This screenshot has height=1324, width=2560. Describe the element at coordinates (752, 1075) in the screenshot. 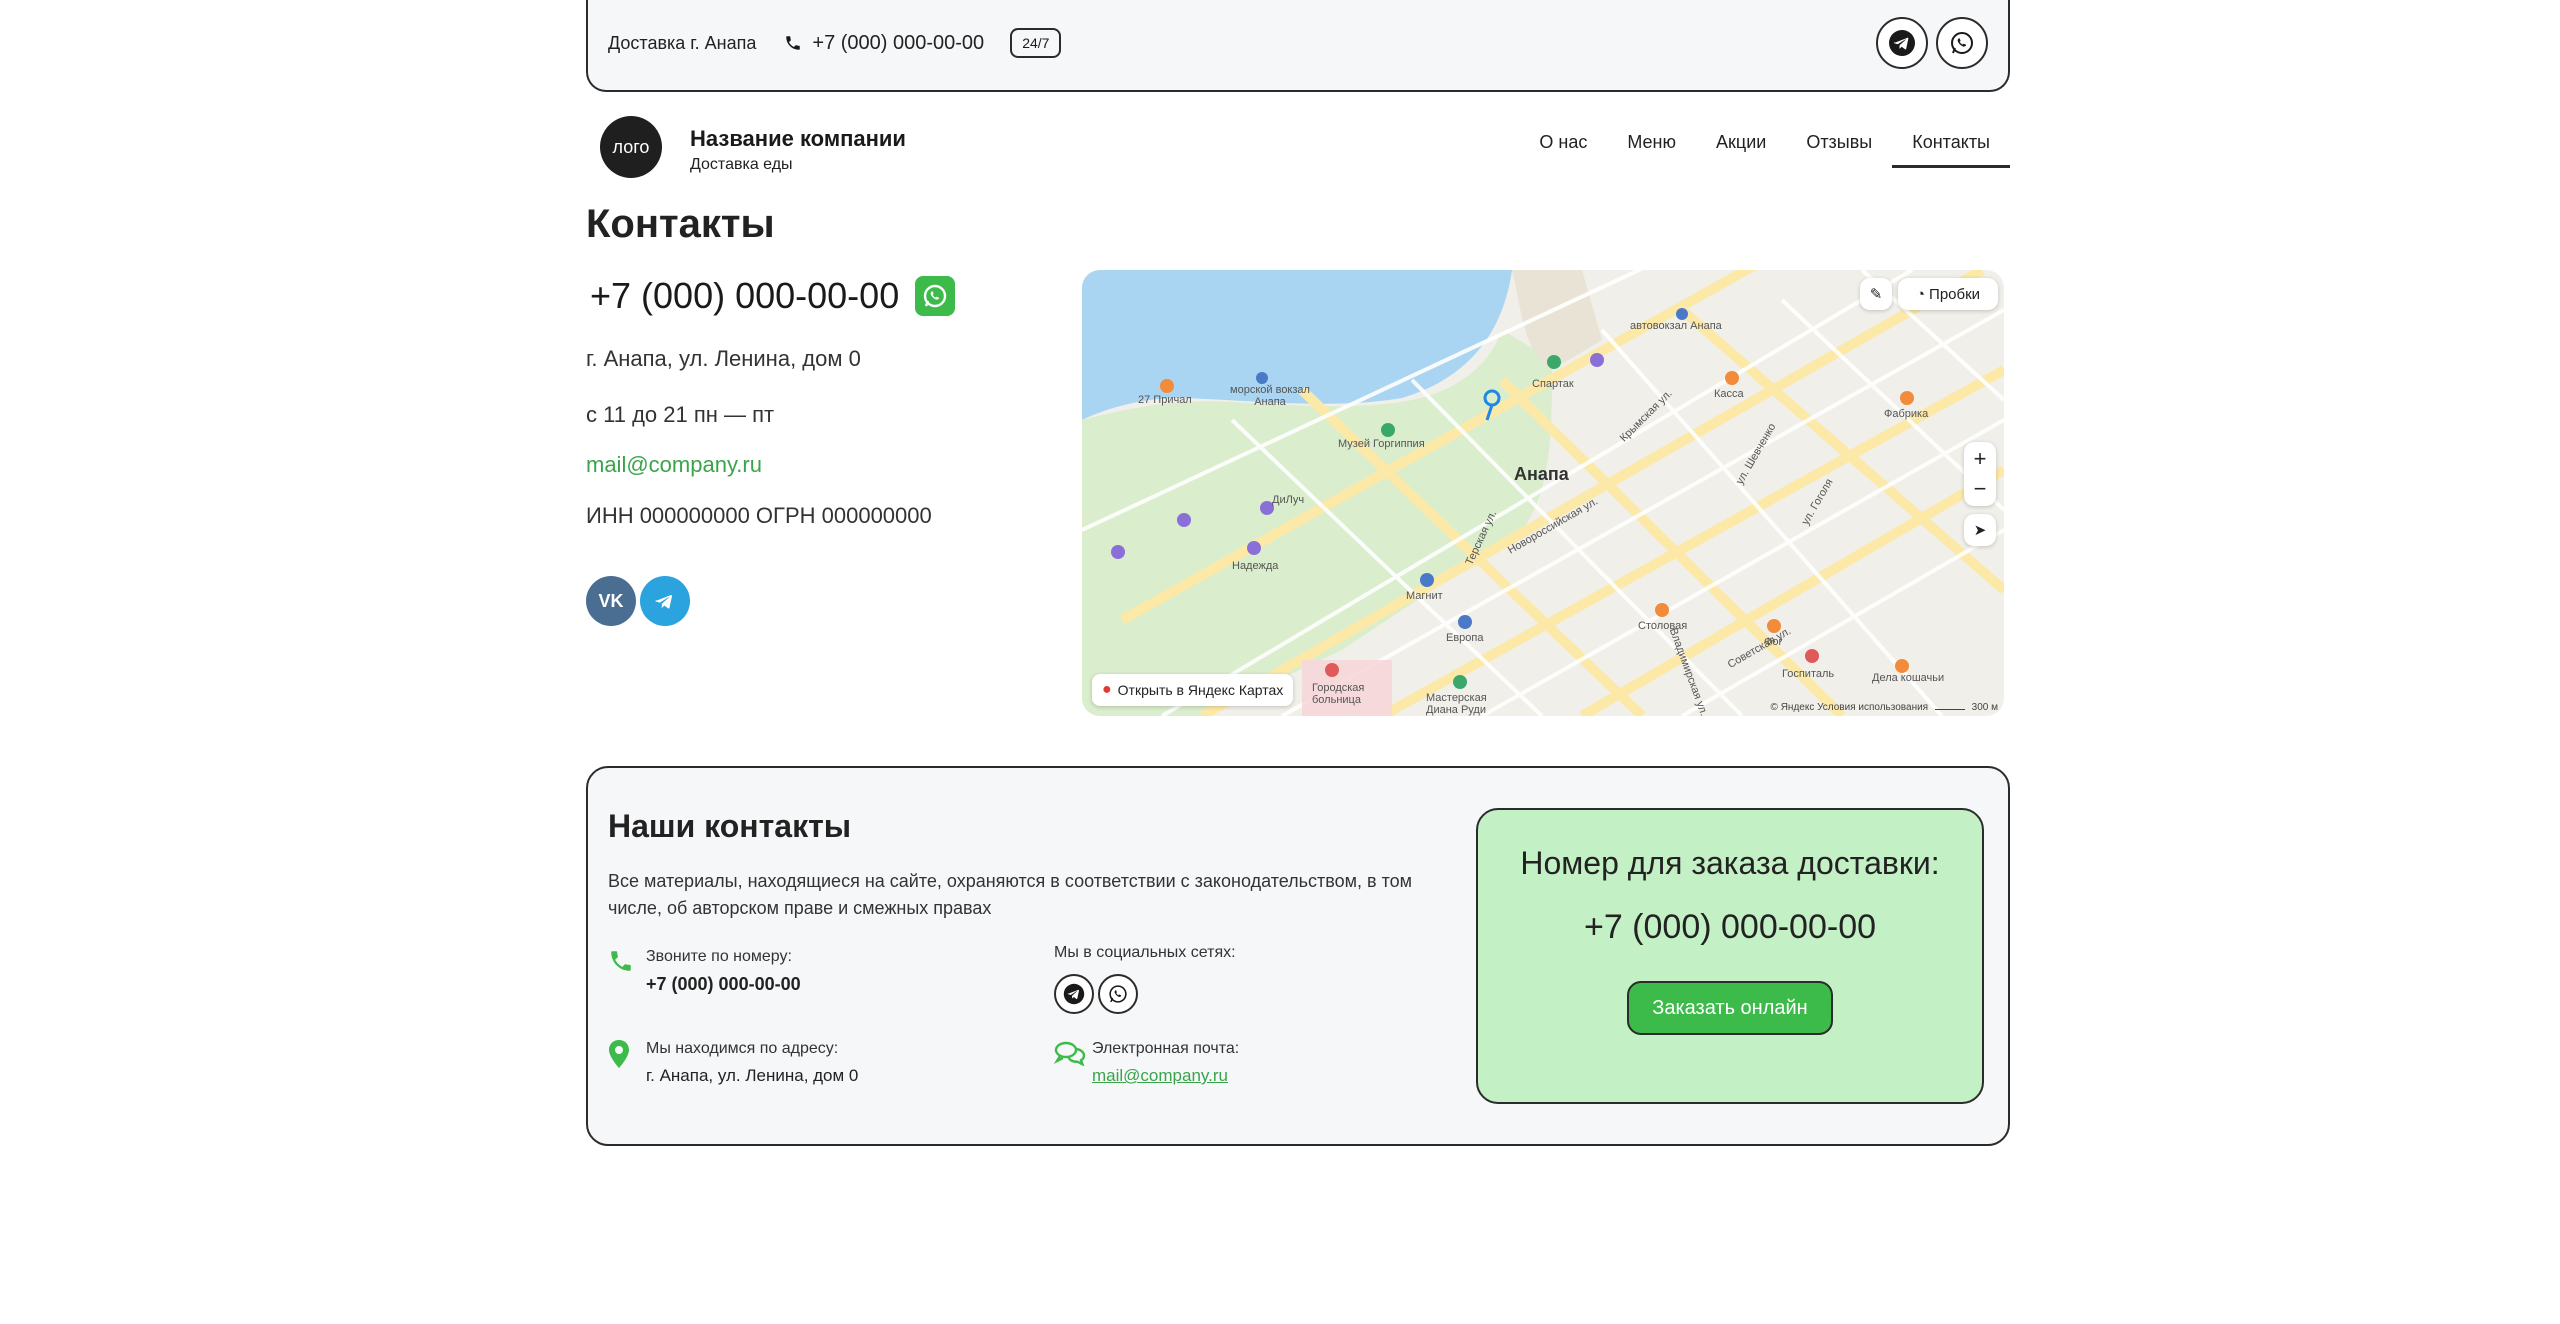

I see `address-value: г. Анапа, ул. Ленина, дом 0` at that location.